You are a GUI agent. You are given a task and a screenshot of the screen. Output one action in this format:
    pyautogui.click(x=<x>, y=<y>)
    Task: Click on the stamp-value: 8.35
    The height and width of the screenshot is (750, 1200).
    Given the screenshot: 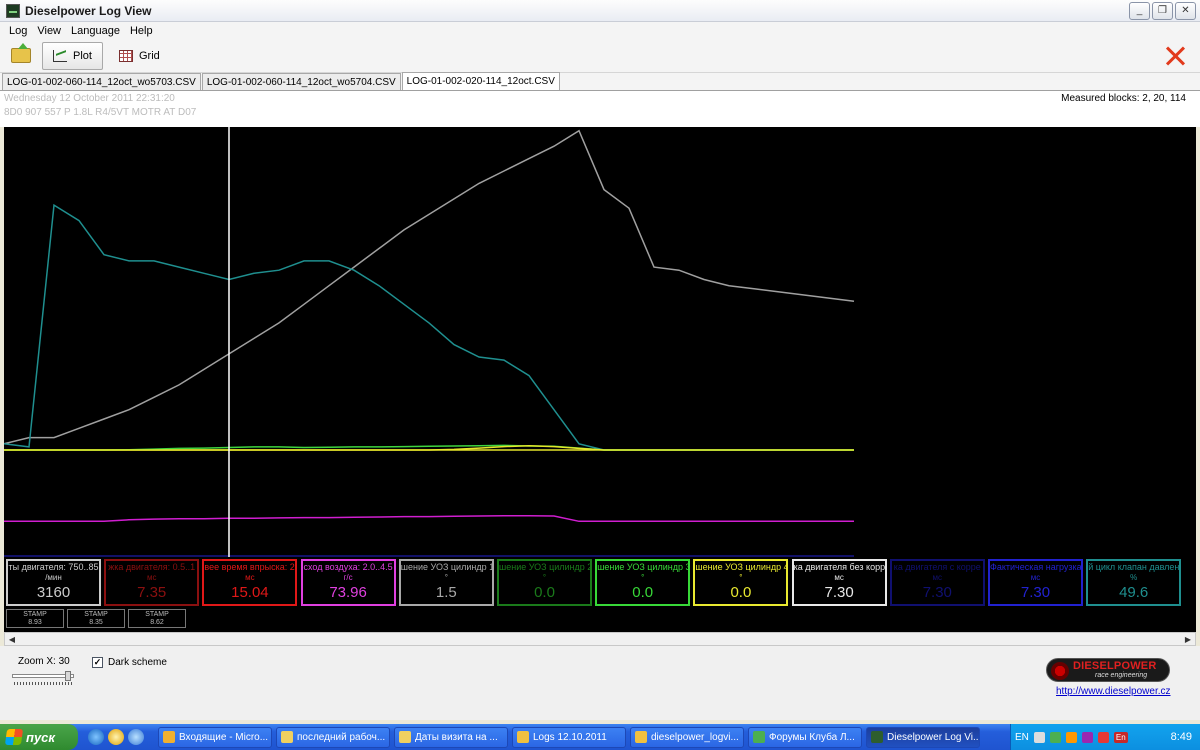 What is the action you would take?
    pyautogui.click(x=96, y=622)
    